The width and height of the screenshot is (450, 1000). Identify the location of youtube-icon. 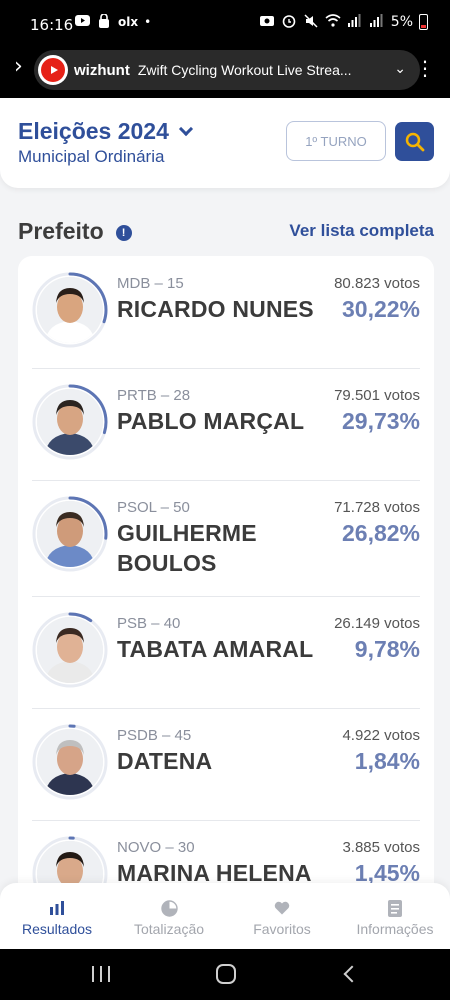
(82, 22).